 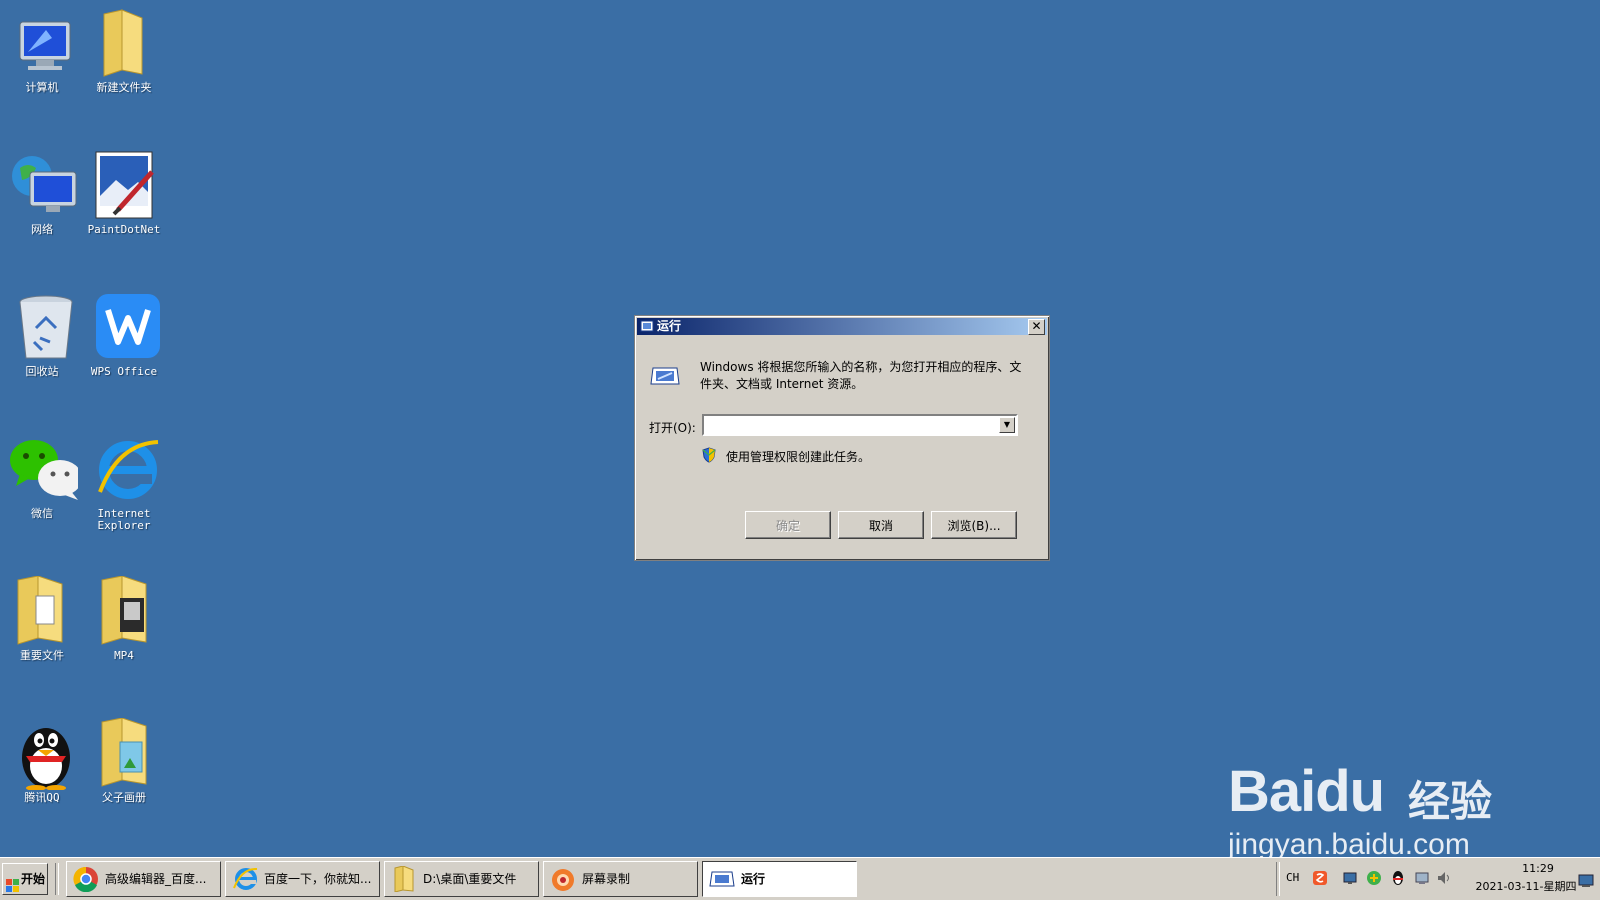 I want to click on close-button: ✕, so click(x=1036, y=327).